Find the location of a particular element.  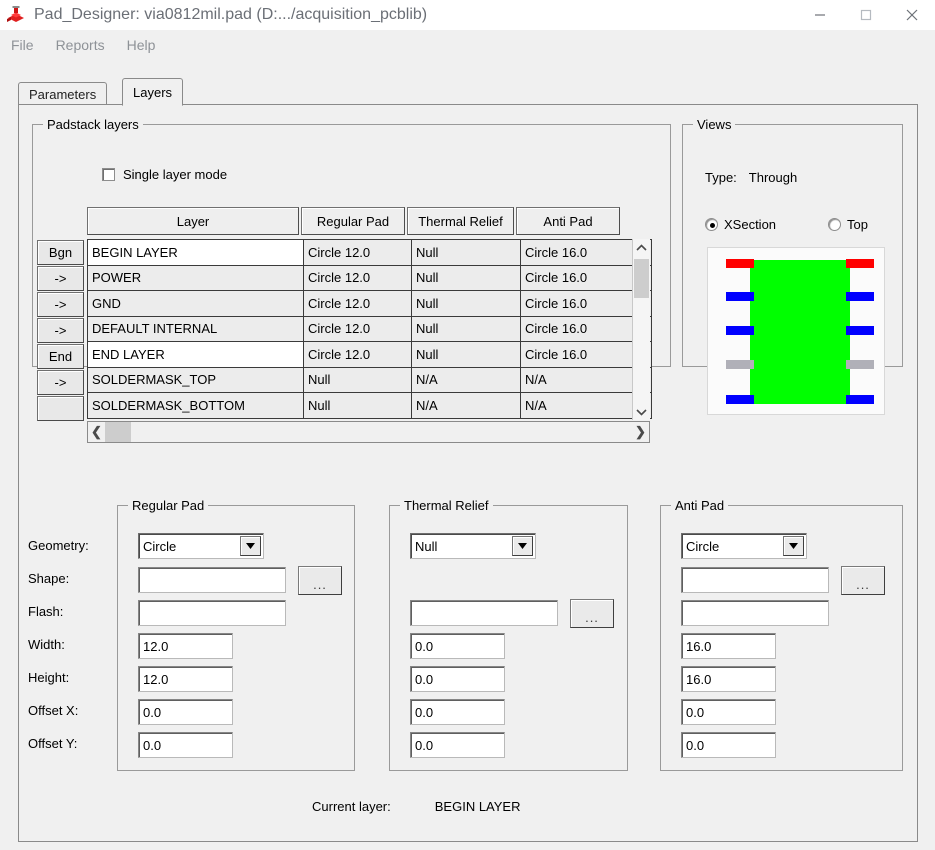

anti-pad-shape-input is located at coordinates (755, 580).